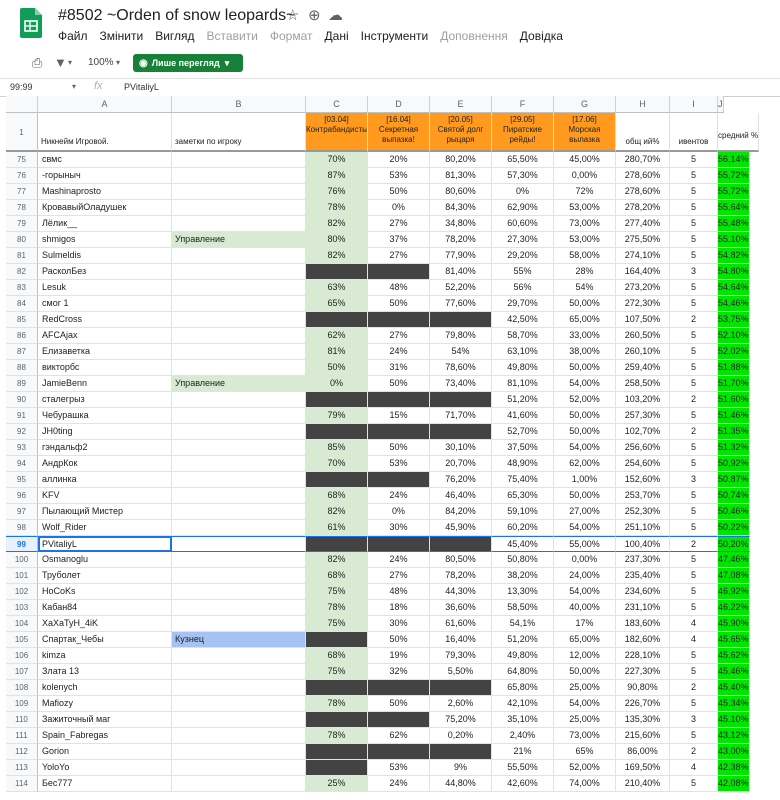 This screenshot has height=800, width=780. Describe the element at coordinates (22, 512) in the screenshot. I see `row-number: 97` at that location.